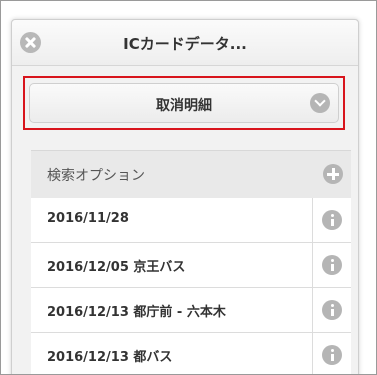  I want to click on record-label: 2016/12/05 京王バス, so click(116, 267).